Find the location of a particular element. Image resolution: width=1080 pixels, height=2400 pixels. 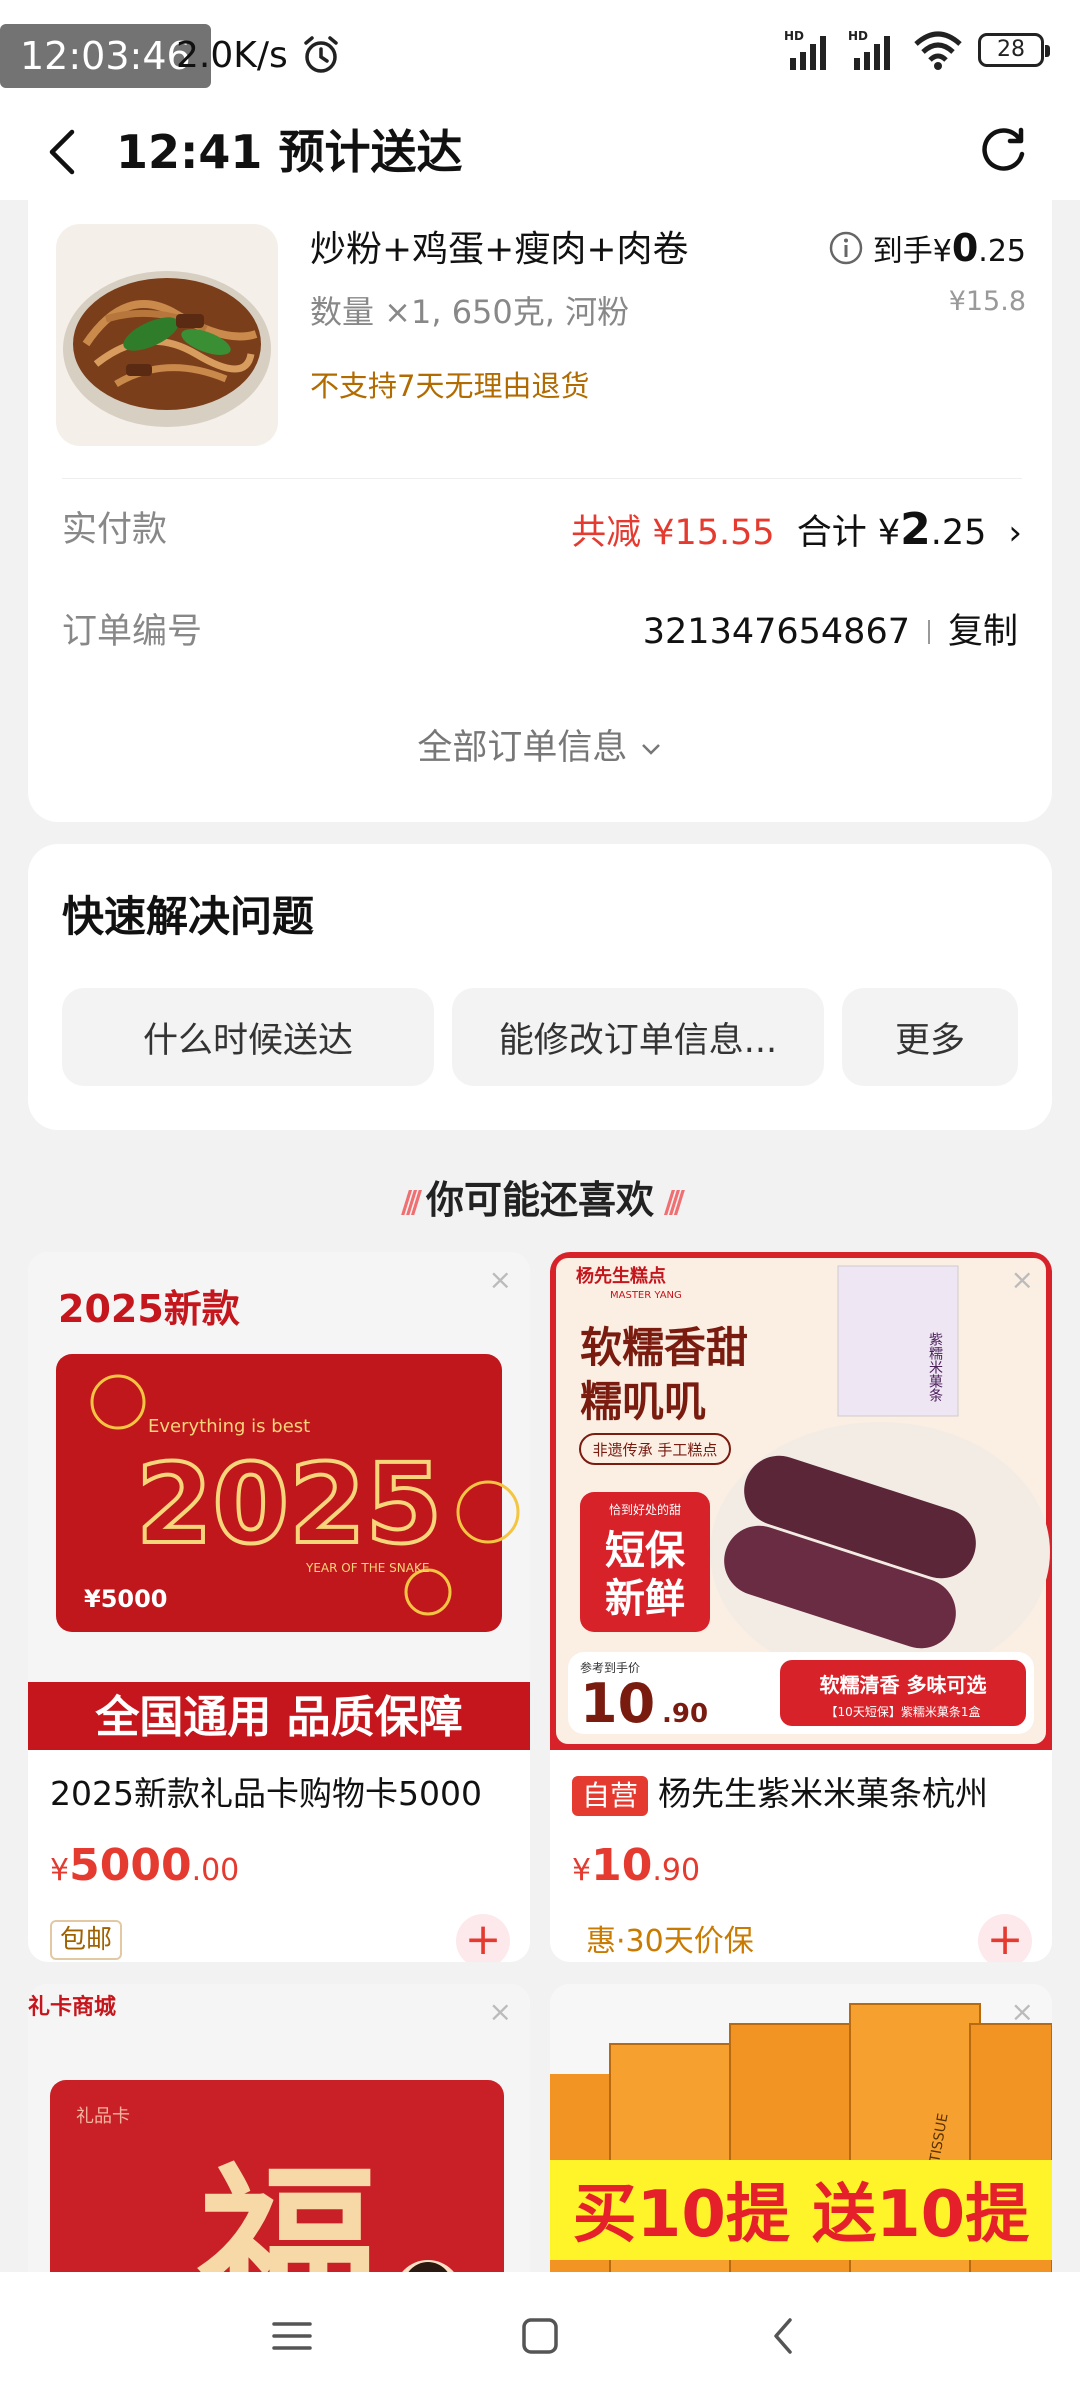

page-title: 12:41 预计送达 is located at coordinates (289, 152).